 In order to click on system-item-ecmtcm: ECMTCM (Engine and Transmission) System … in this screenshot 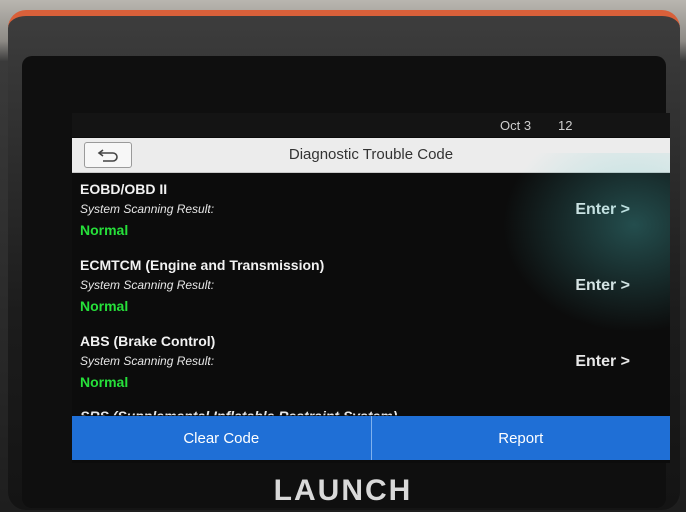, I will do `click(371, 287)`.